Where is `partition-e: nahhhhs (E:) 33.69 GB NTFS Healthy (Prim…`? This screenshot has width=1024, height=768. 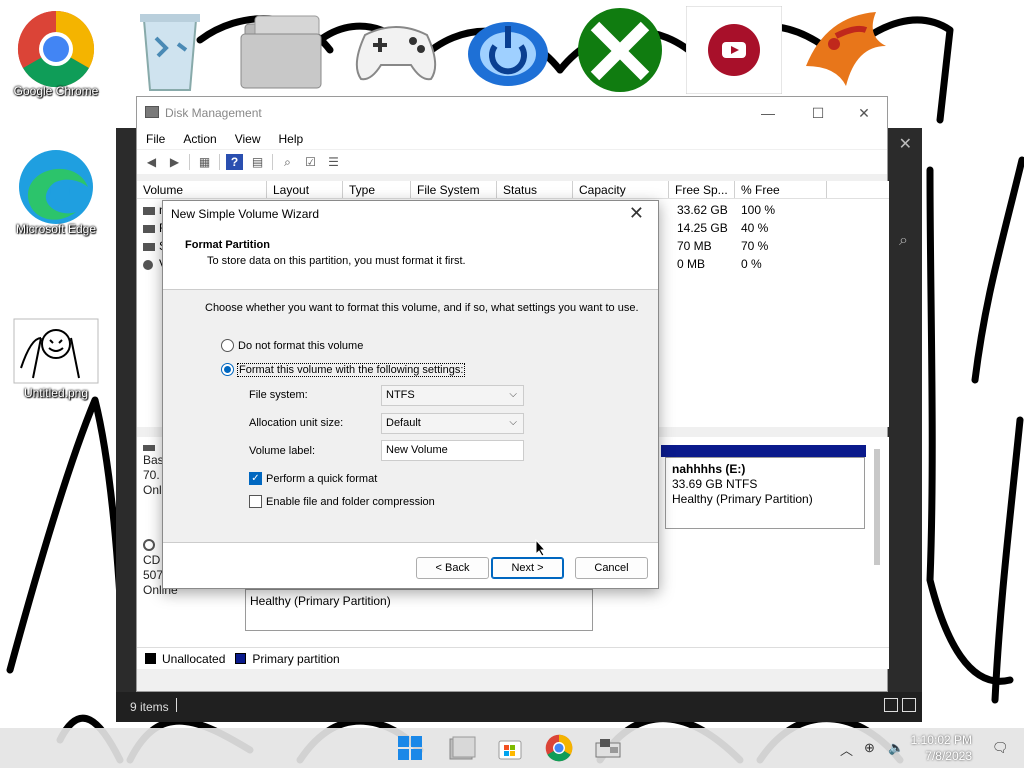 partition-e: nahhhhs (E:) 33.69 GB NTFS Healthy (Prim… is located at coordinates (765, 493).